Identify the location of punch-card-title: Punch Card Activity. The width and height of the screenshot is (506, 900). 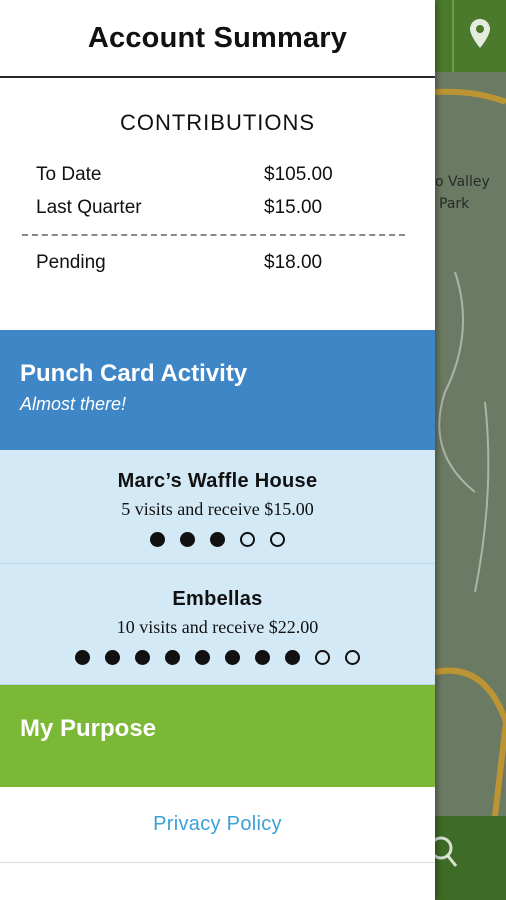
(134, 373).